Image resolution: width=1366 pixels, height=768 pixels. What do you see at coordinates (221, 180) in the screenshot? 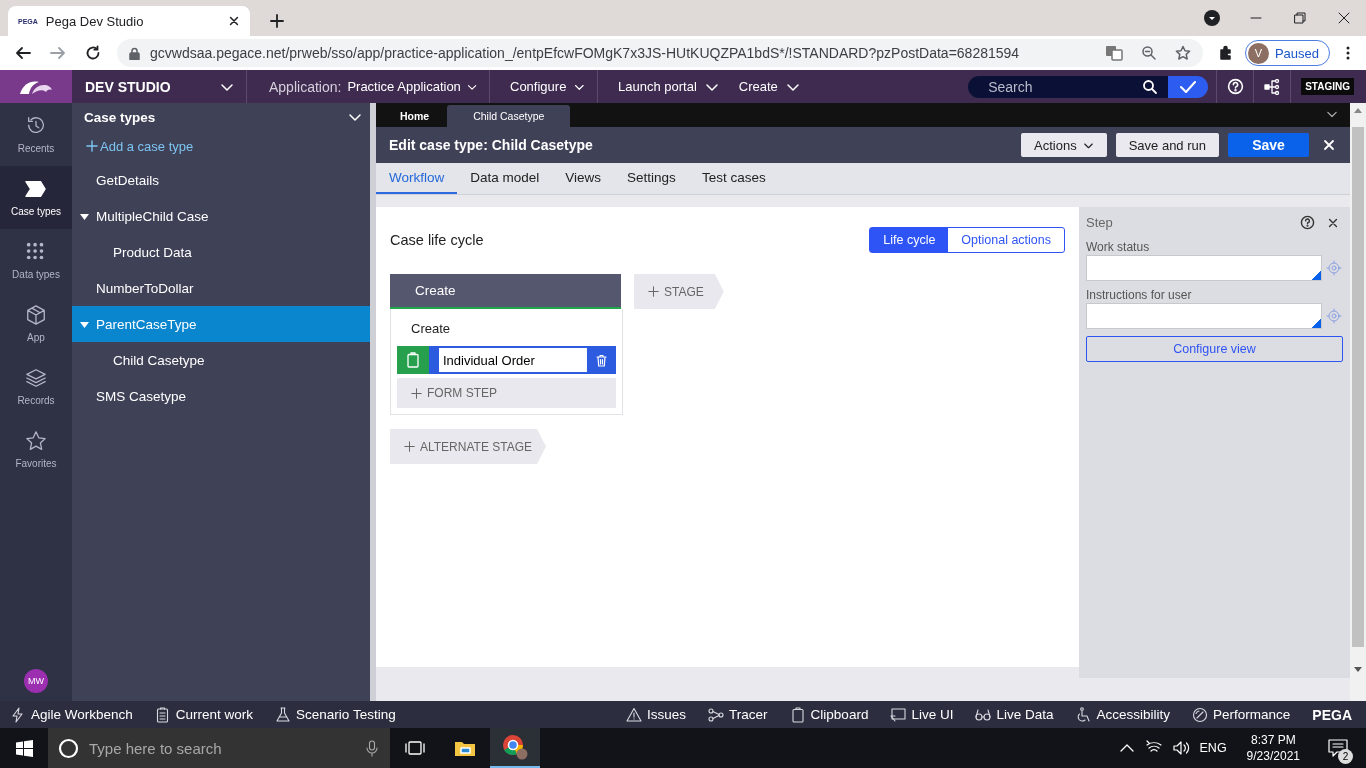
I see `tree-item: GetDetails` at bounding box center [221, 180].